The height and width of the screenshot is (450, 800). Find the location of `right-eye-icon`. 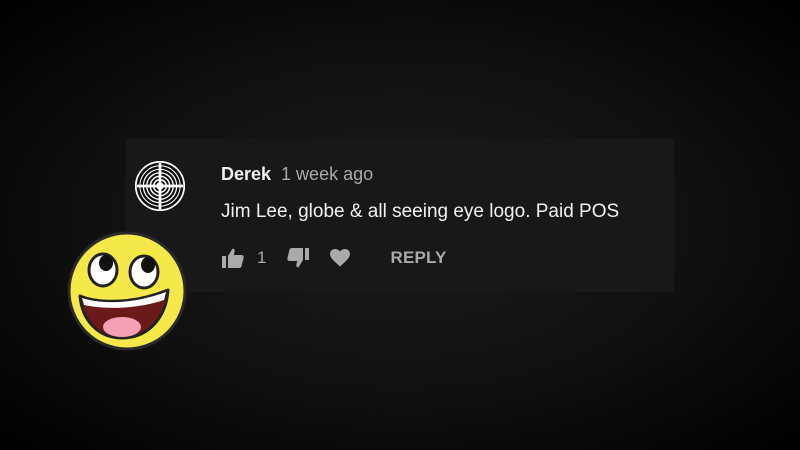

right-eye-icon is located at coordinates (144, 272).